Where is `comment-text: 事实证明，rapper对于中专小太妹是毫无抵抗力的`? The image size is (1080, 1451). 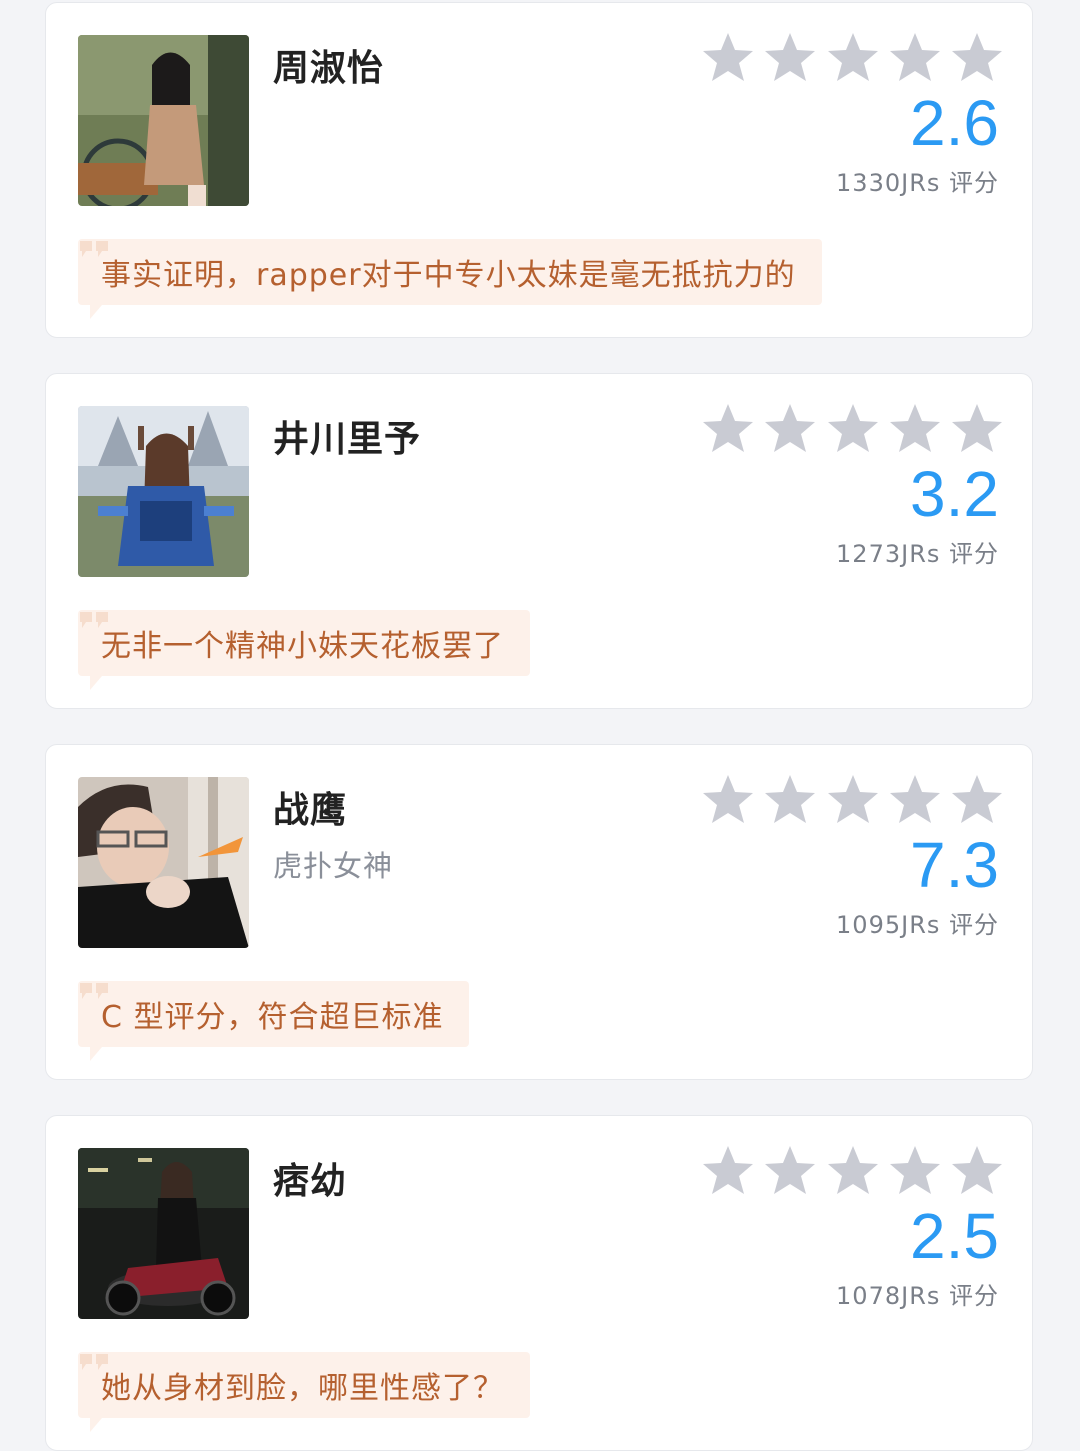 comment-text: 事实证明，rapper对于中专小太妹是毫无抵抗力的 is located at coordinates (448, 275).